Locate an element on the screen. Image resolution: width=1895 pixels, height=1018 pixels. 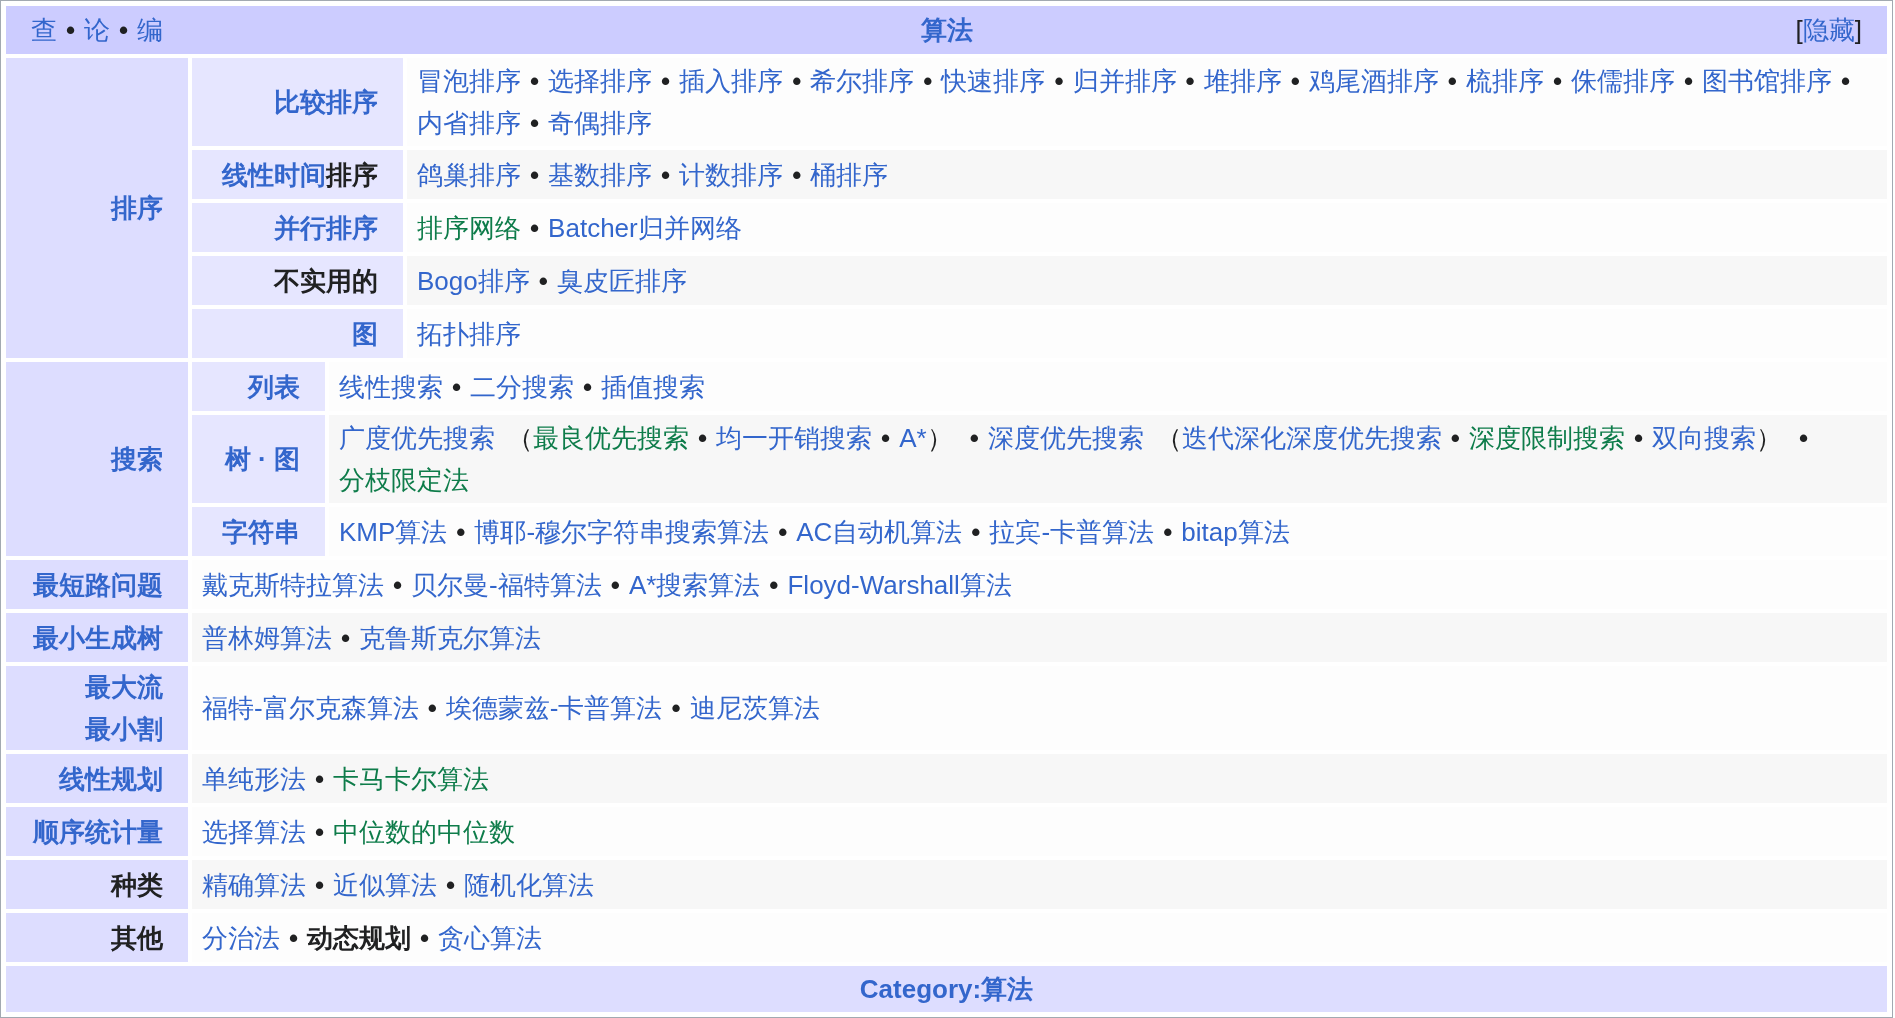
article-link: Floyd-Warshall算法 is located at coordinates (899, 584).